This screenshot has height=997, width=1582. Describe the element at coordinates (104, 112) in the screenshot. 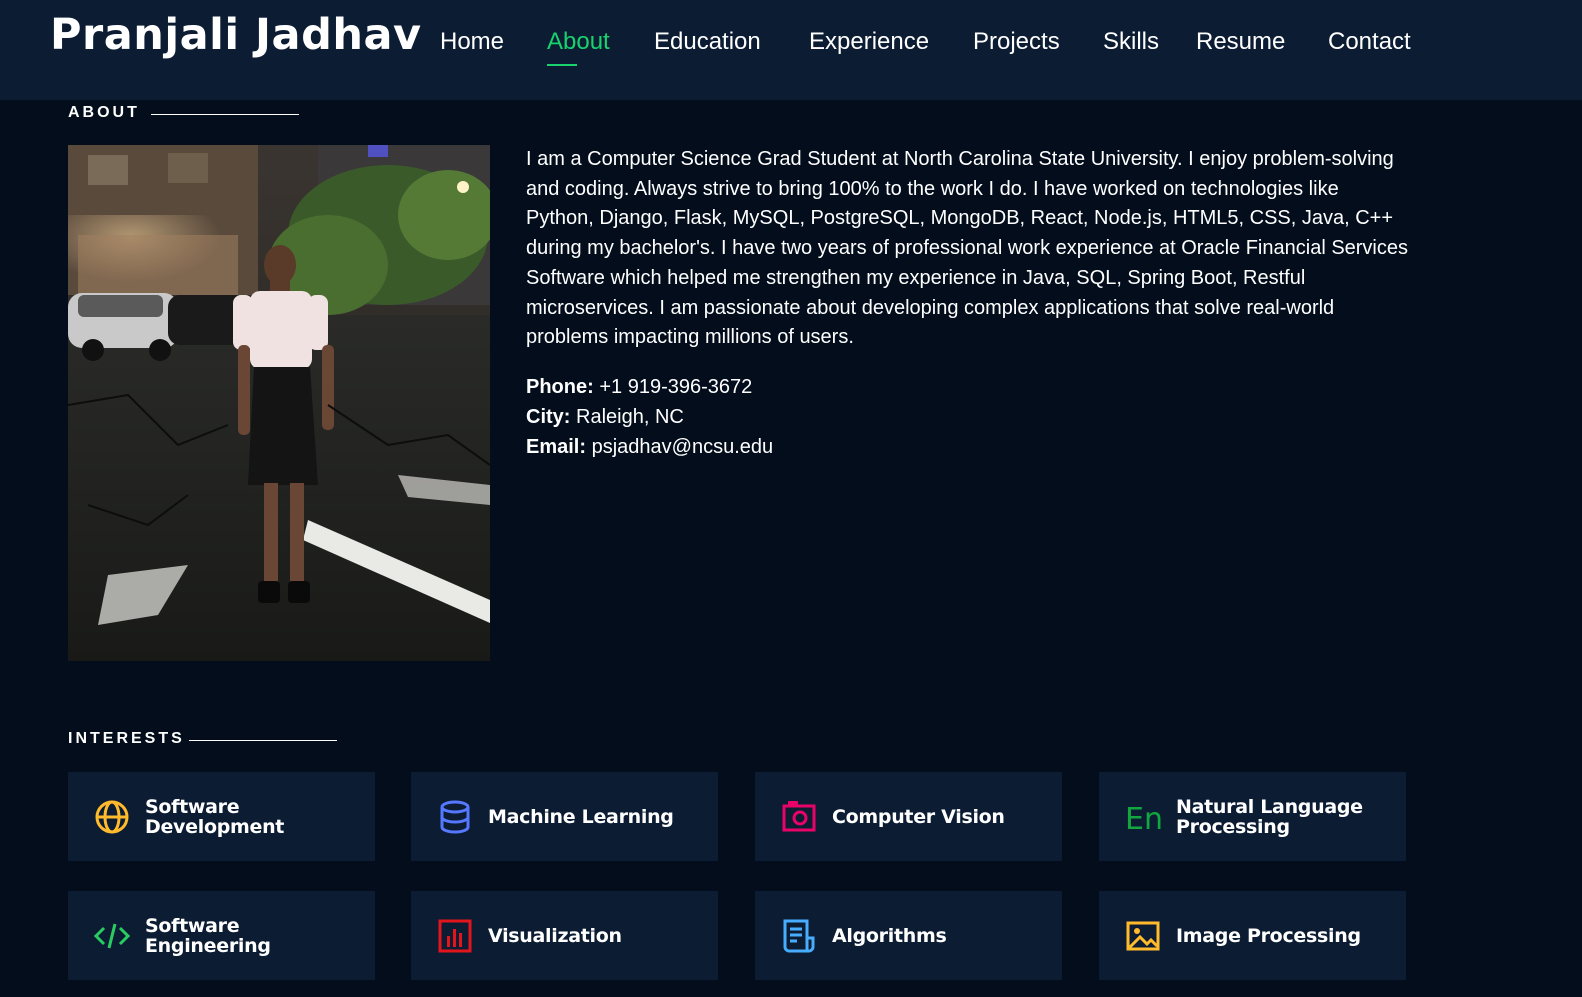

I see `about-heading: ABOUT` at that location.